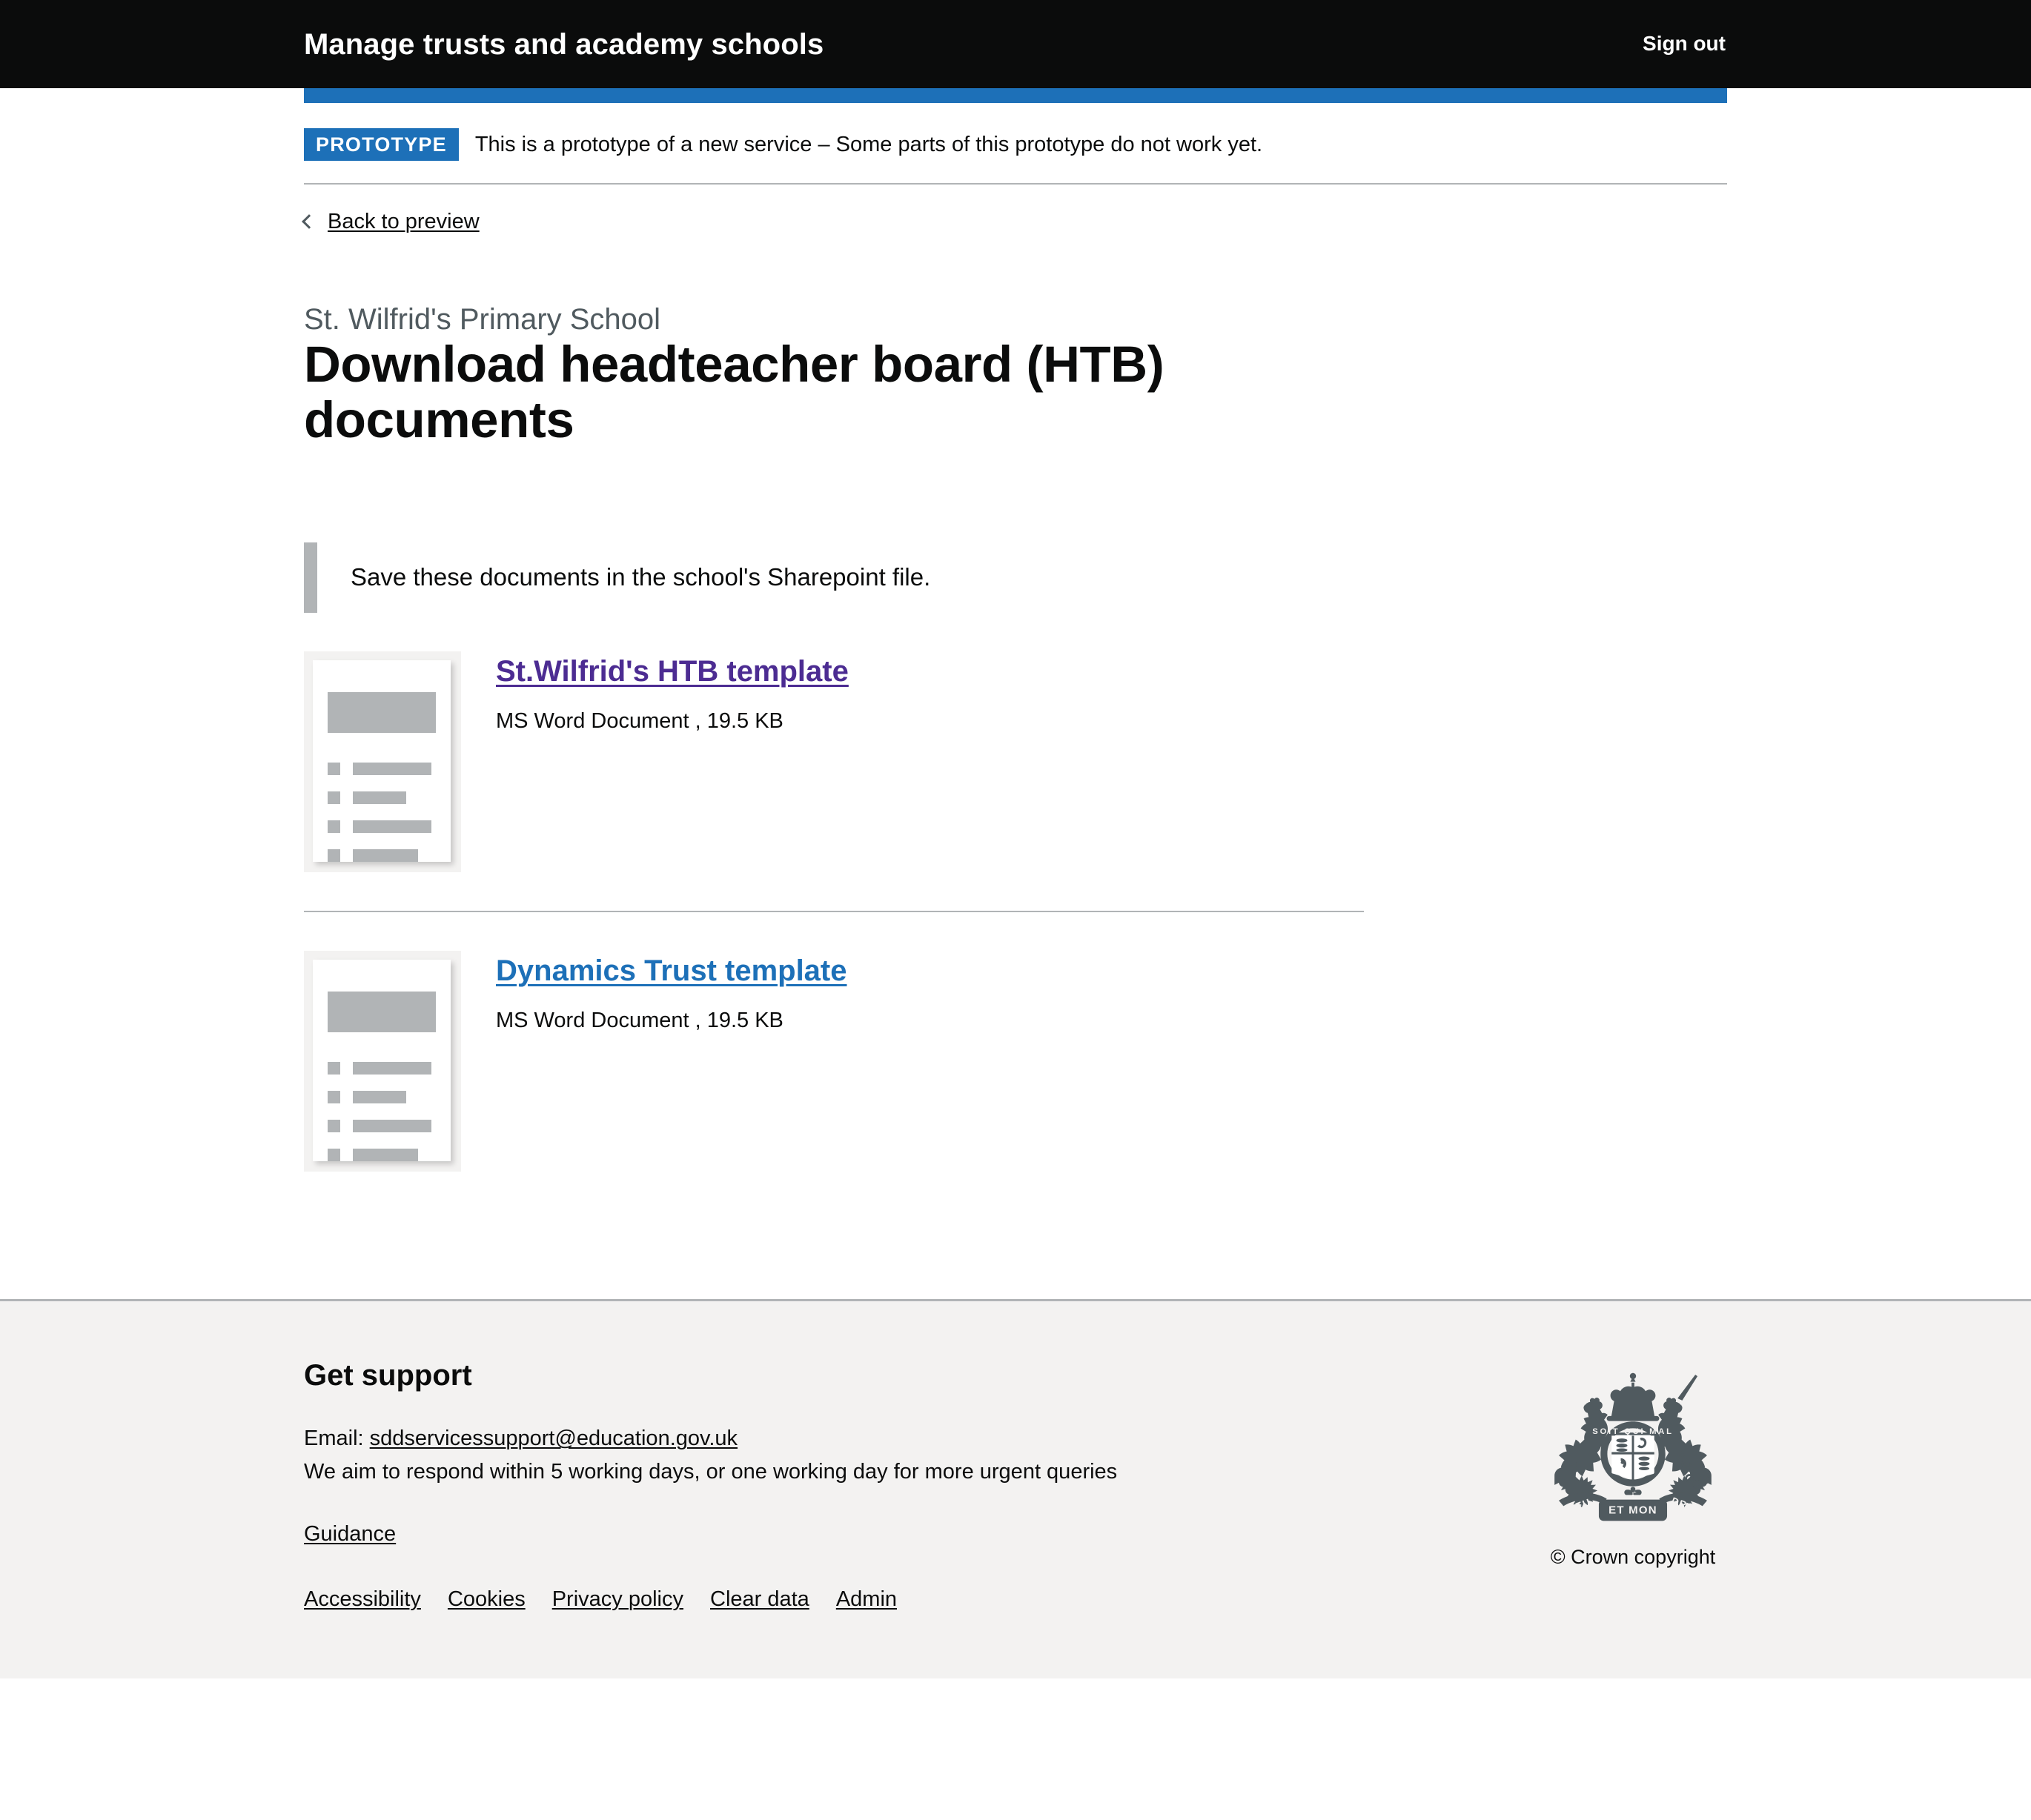  What do you see at coordinates (617, 1600) in the screenshot?
I see `footer-link-privacy-policy: Privacy policy` at bounding box center [617, 1600].